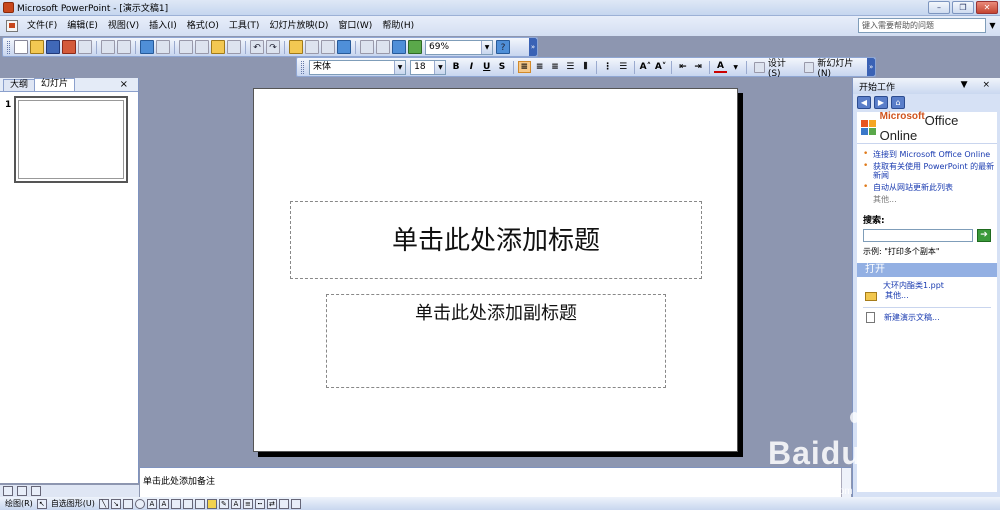  Describe the element at coordinates (223, 503) in the screenshot. I see `line-color-icon: ✎` at that location.